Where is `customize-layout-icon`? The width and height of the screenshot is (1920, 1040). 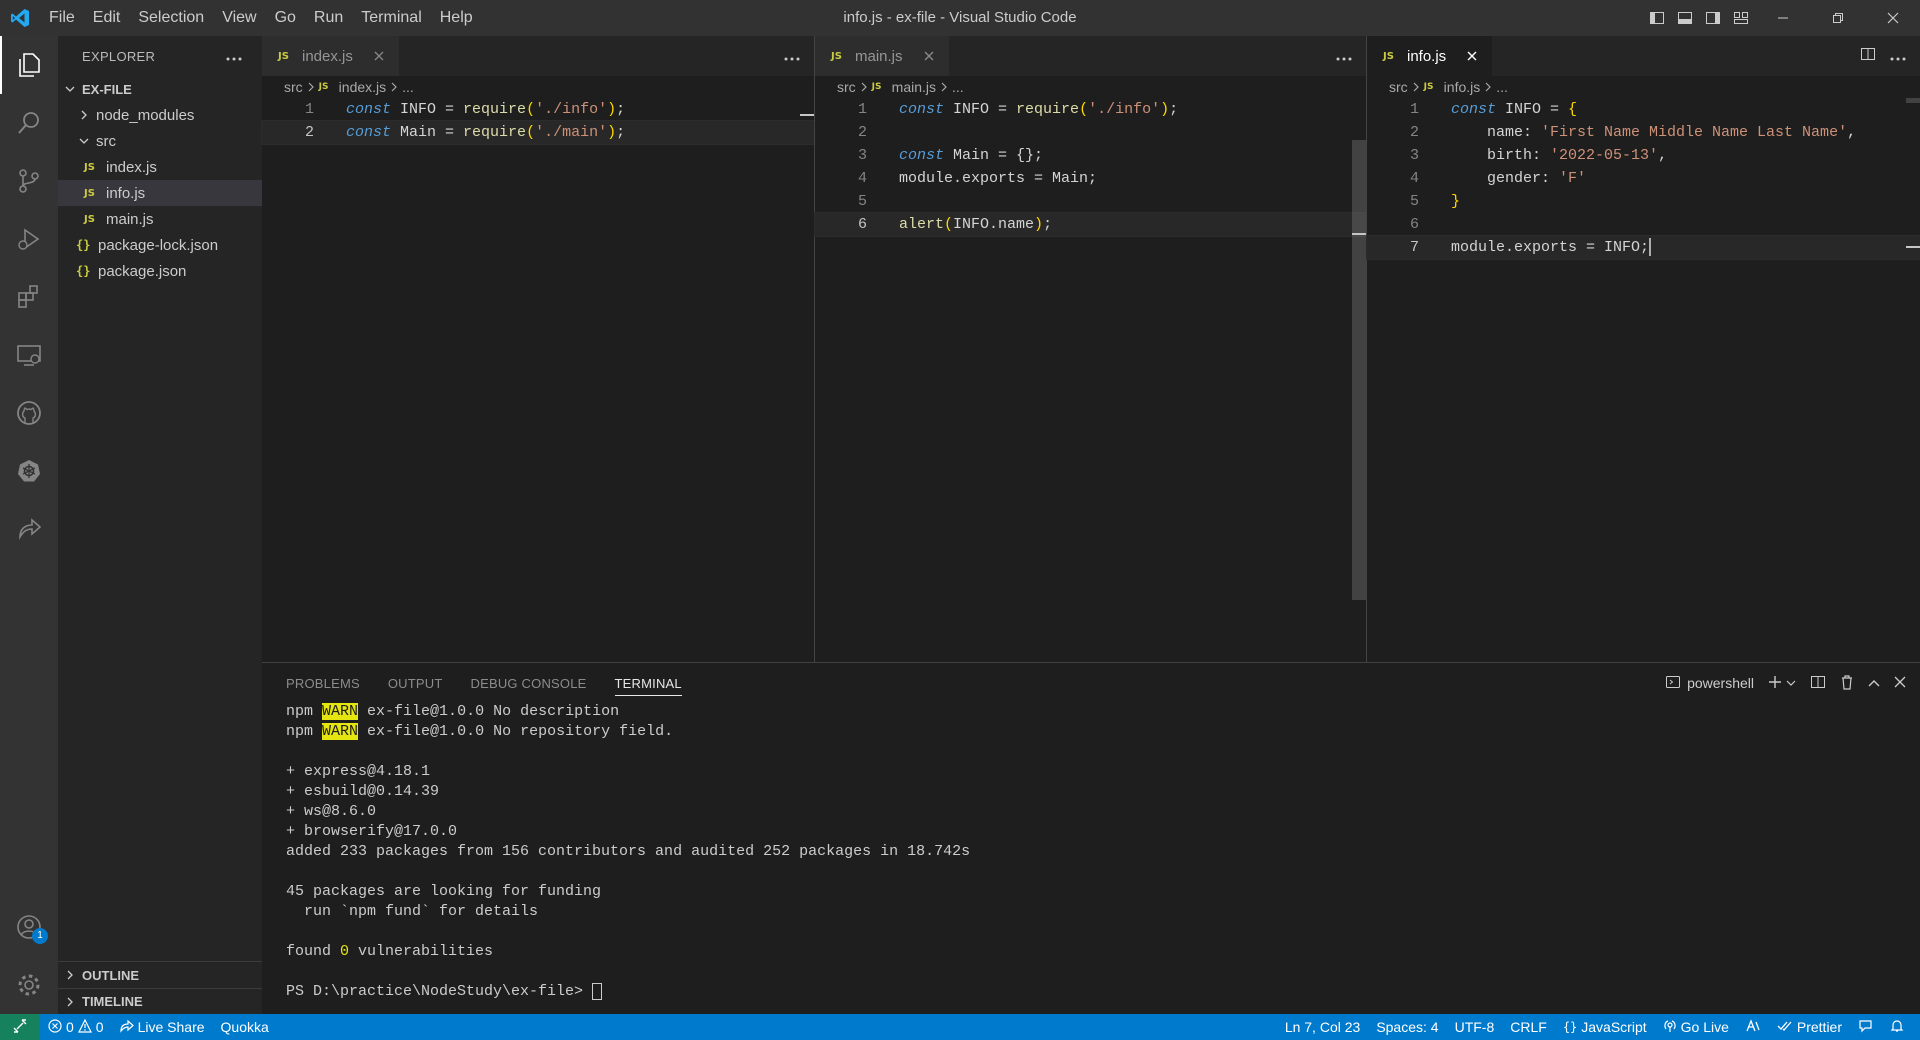 customize-layout-icon is located at coordinates (1741, 18).